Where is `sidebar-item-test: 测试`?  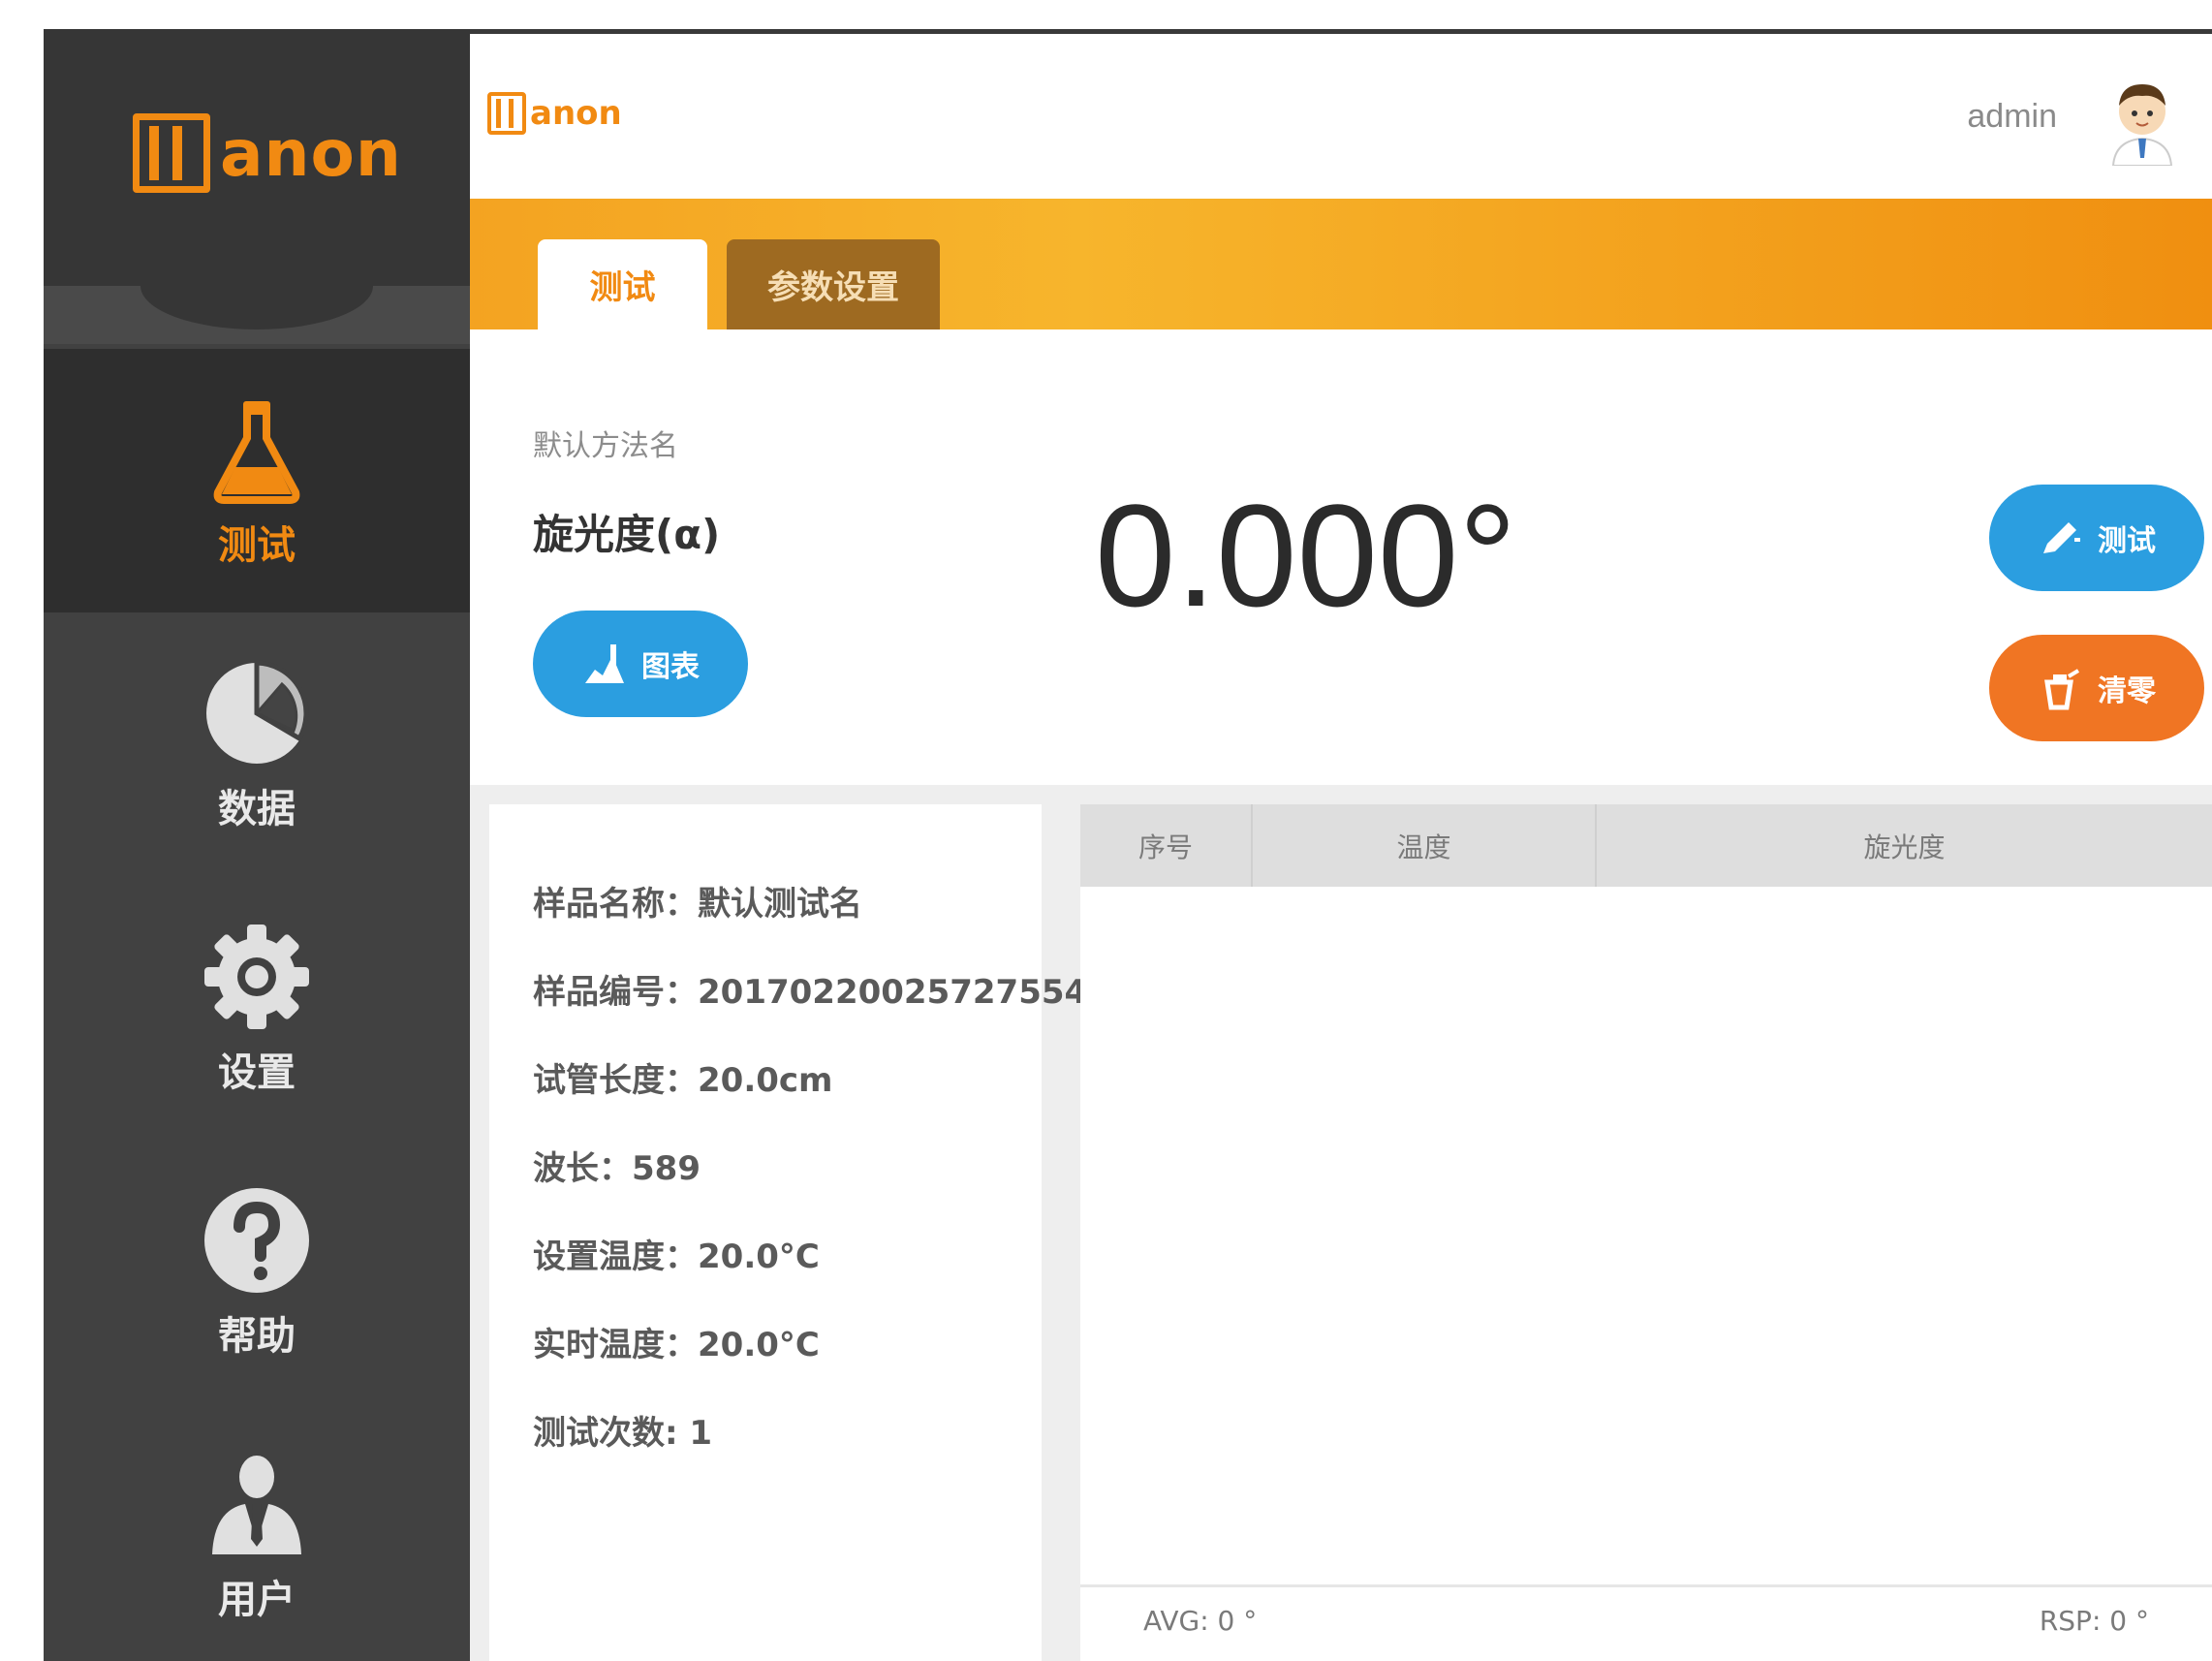
sidebar-item-test: 测试 is located at coordinates (257, 480).